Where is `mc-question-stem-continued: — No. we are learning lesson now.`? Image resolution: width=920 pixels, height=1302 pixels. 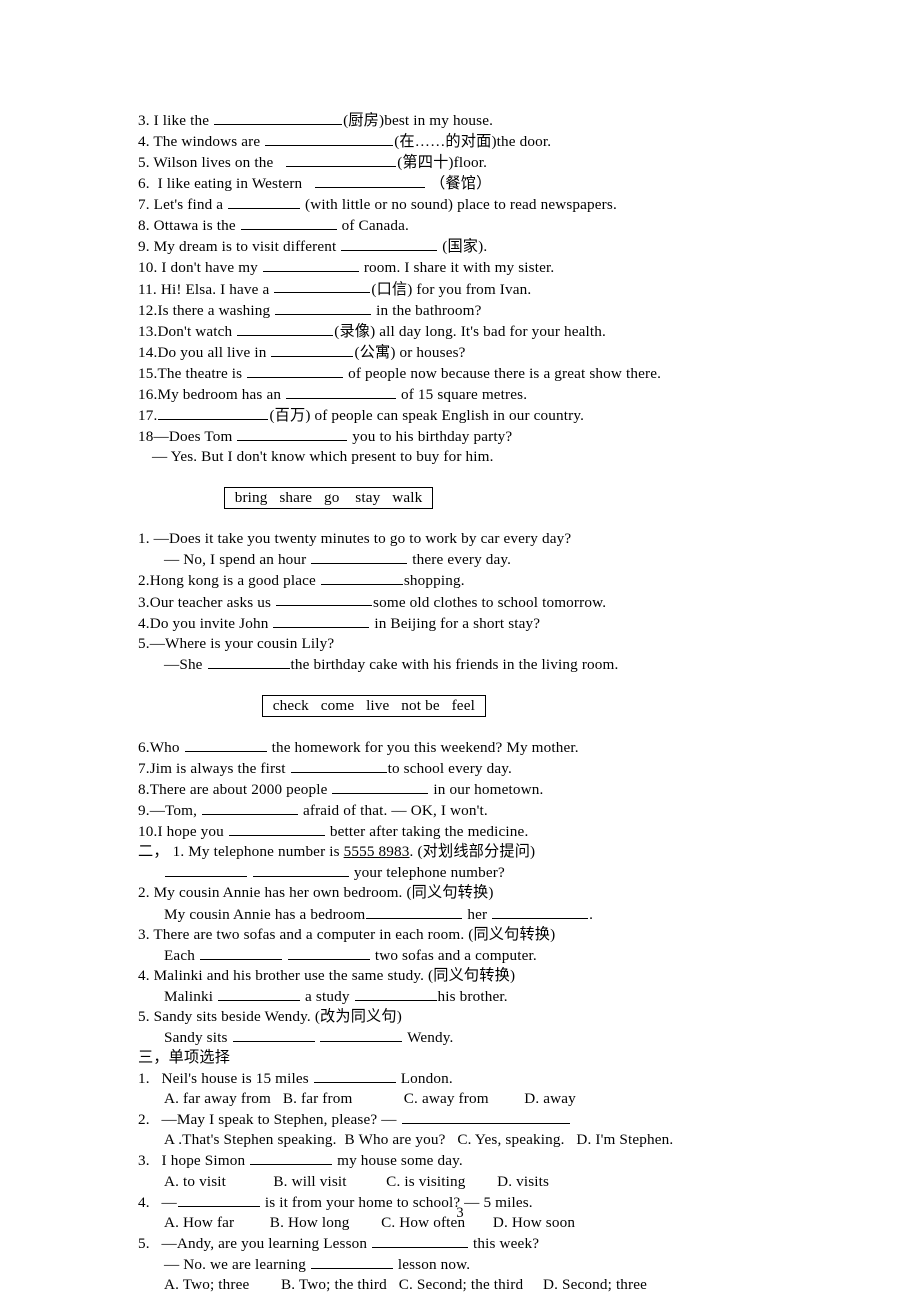
mc-question-stem-continued: — No. we are learning lesson now. is located at coordinates (317, 1263).